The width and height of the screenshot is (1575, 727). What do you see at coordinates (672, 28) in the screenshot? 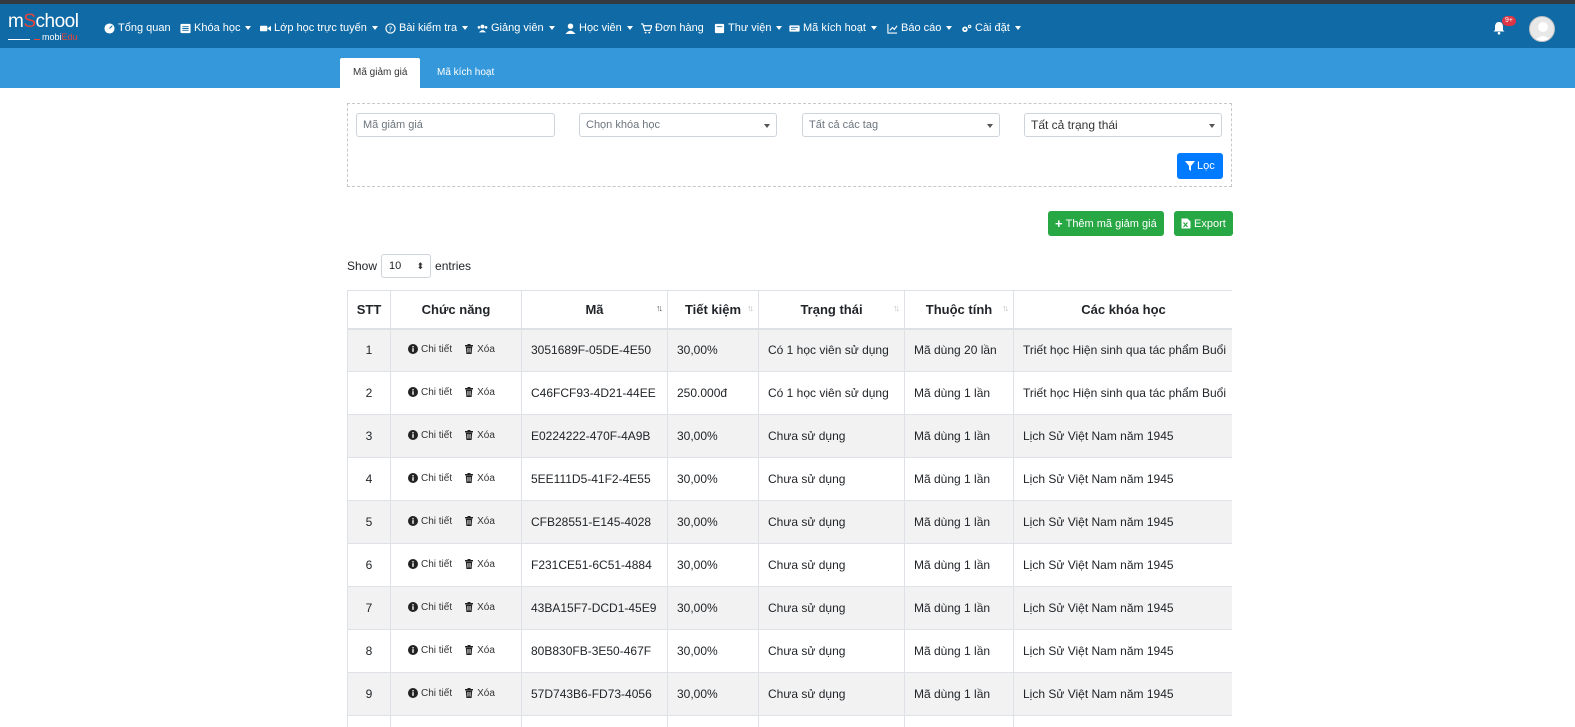
I see `nav-item-don-hang: Đơn hàng` at bounding box center [672, 28].